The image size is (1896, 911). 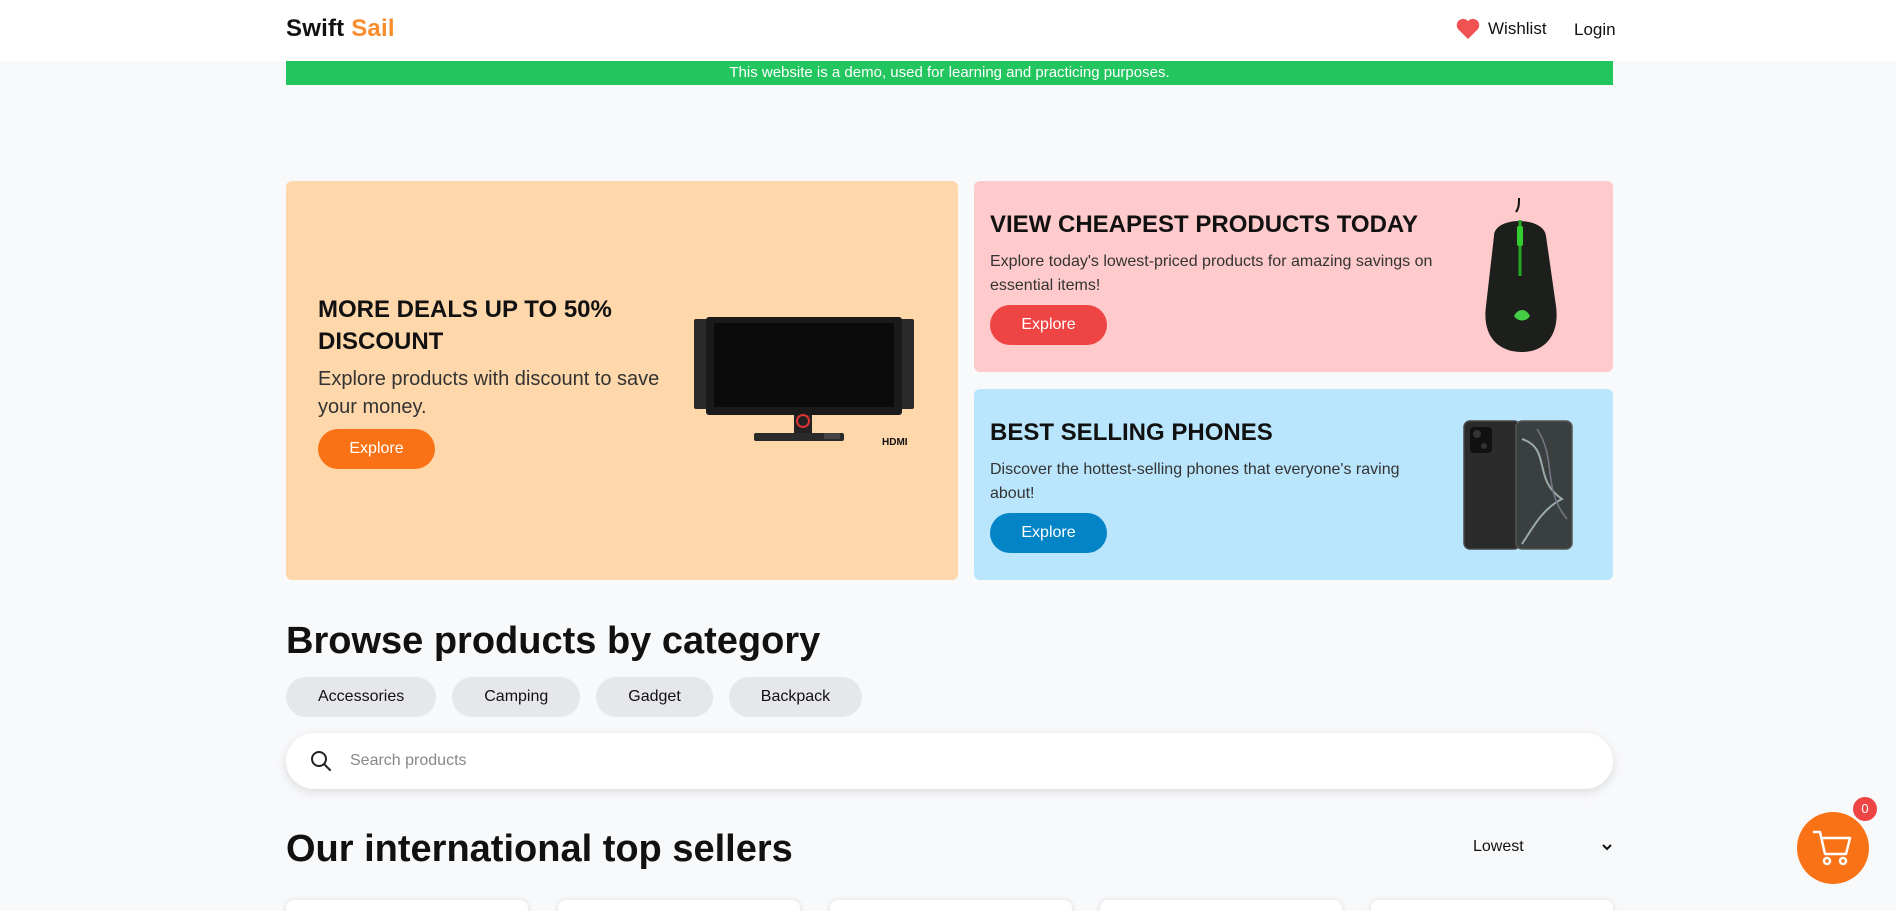 What do you see at coordinates (539, 849) in the screenshot?
I see `top-sellers-title: Our international top sellers` at bounding box center [539, 849].